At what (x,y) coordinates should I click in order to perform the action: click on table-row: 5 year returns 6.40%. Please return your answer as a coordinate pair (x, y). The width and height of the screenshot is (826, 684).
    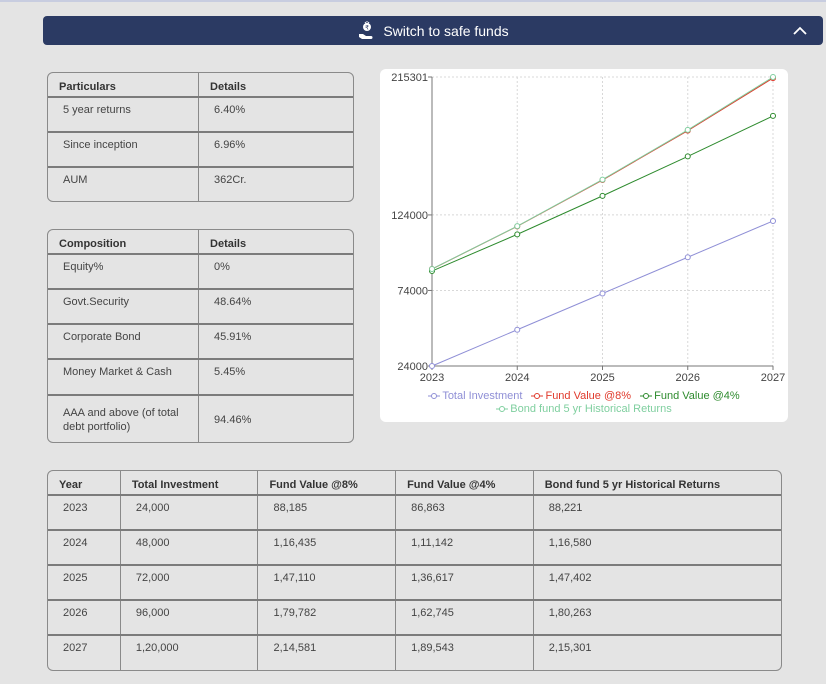
    Looking at the image, I should click on (200, 115).